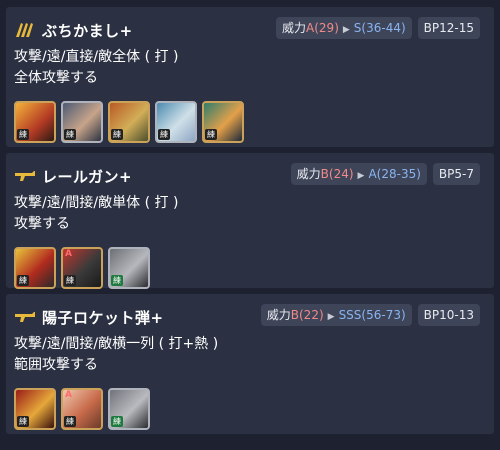  I want to click on skill-desc-line1: 攻撃/遠/間接/敵横一列 ( 打+熱 ), so click(116, 344).